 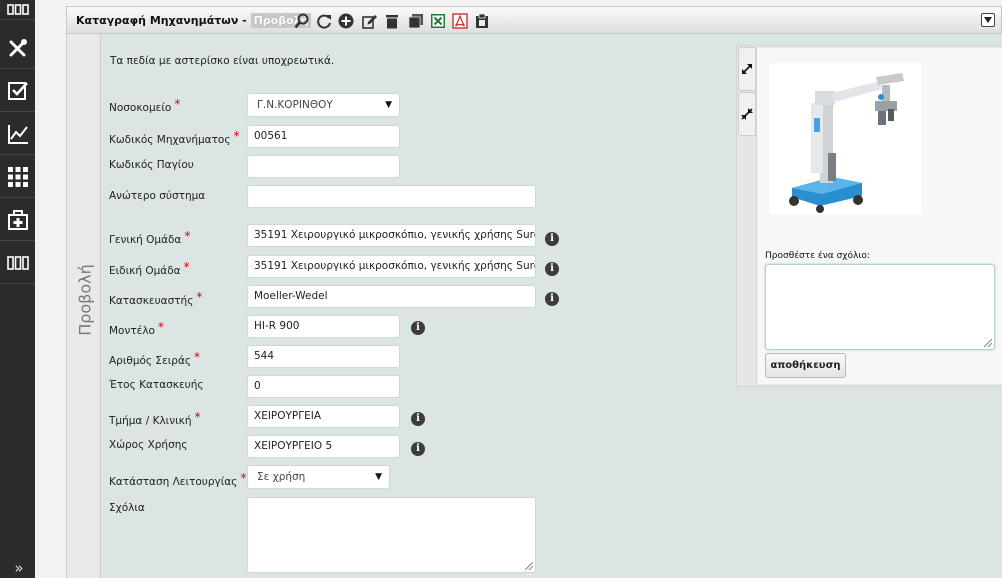 I want to click on model-input: HI-R 900, so click(x=323, y=326).